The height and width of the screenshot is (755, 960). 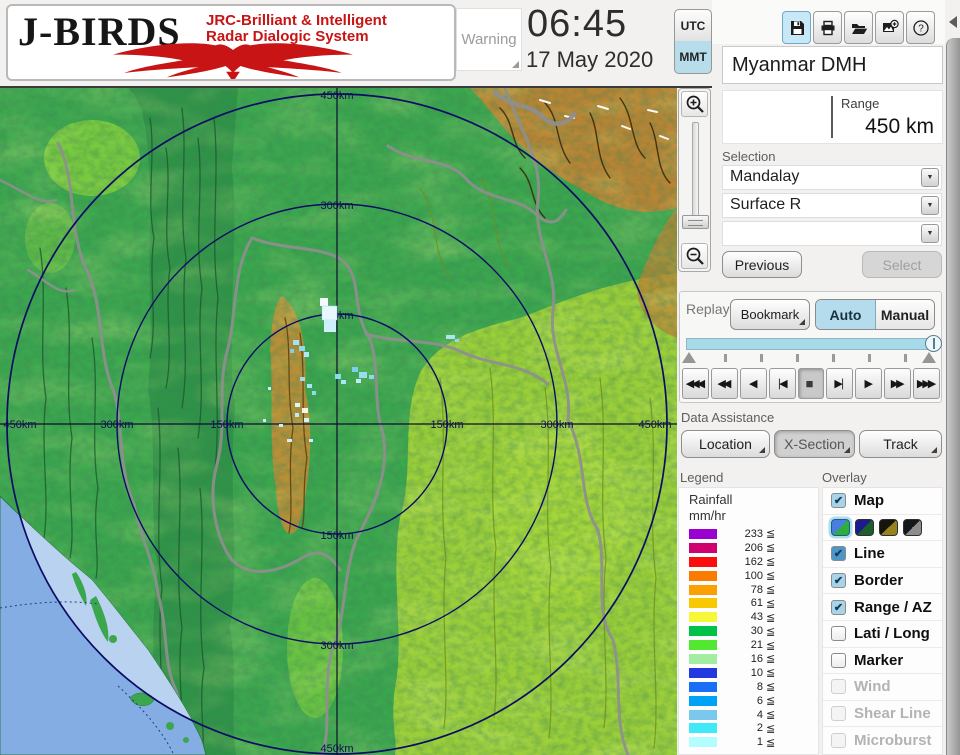 I want to click on overlay-label: Microburst, so click(x=893, y=741).